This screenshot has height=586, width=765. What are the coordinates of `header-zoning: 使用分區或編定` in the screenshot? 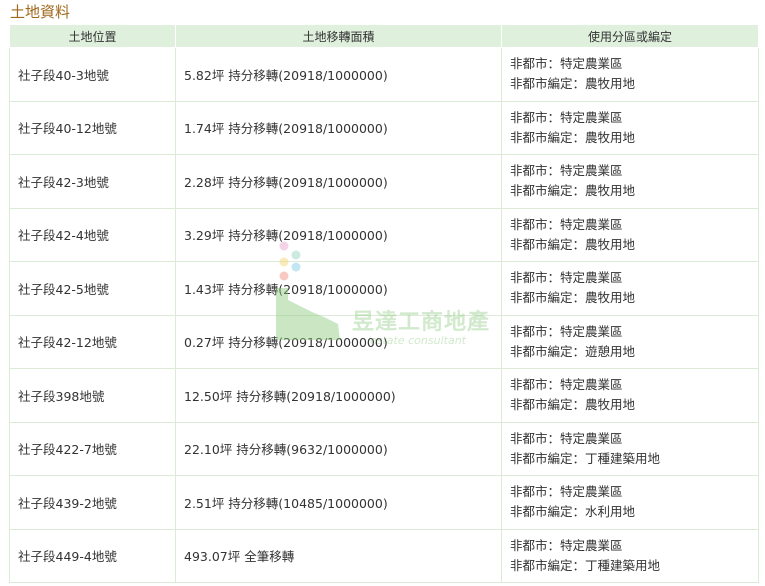 It's located at (630, 36).